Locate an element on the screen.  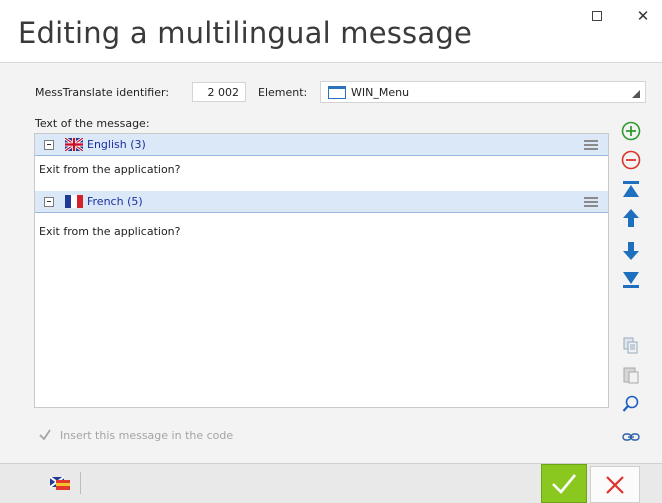
maximize-button is located at coordinates (597, 16).